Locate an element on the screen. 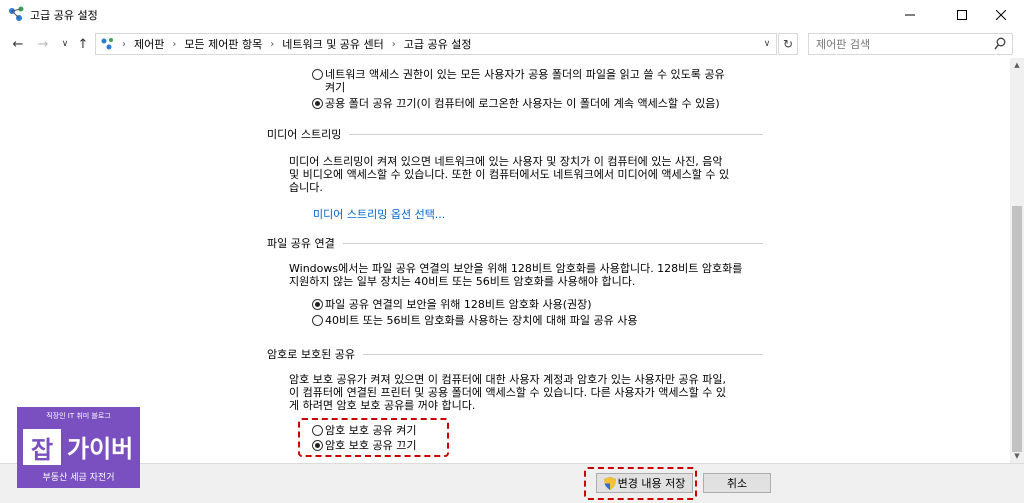 The image size is (1024, 503). encryption-40-label: 40비트 또는 56비트 암호화를 사용하는 장치에 대해 파일 공유 사용 is located at coordinates (481, 320).